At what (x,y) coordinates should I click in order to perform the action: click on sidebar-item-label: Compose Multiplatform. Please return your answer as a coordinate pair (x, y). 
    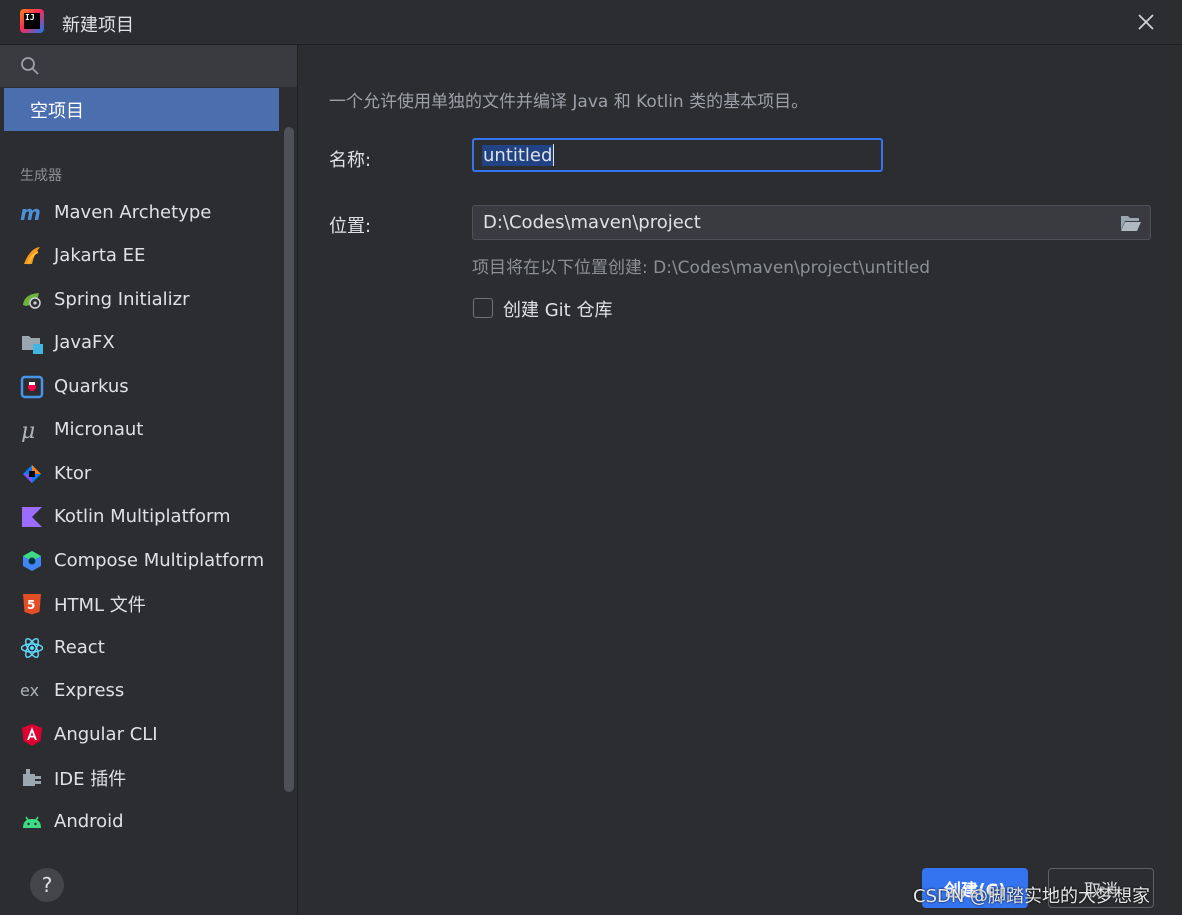
    Looking at the image, I should click on (159, 560).